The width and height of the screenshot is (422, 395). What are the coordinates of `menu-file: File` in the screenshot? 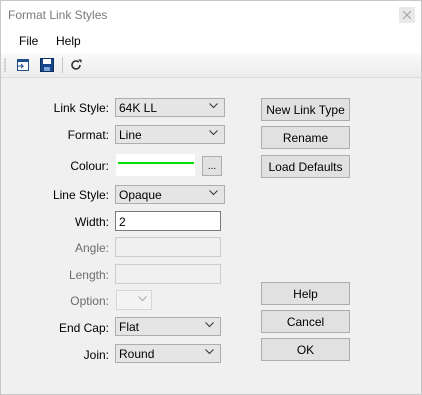 It's located at (28, 41).